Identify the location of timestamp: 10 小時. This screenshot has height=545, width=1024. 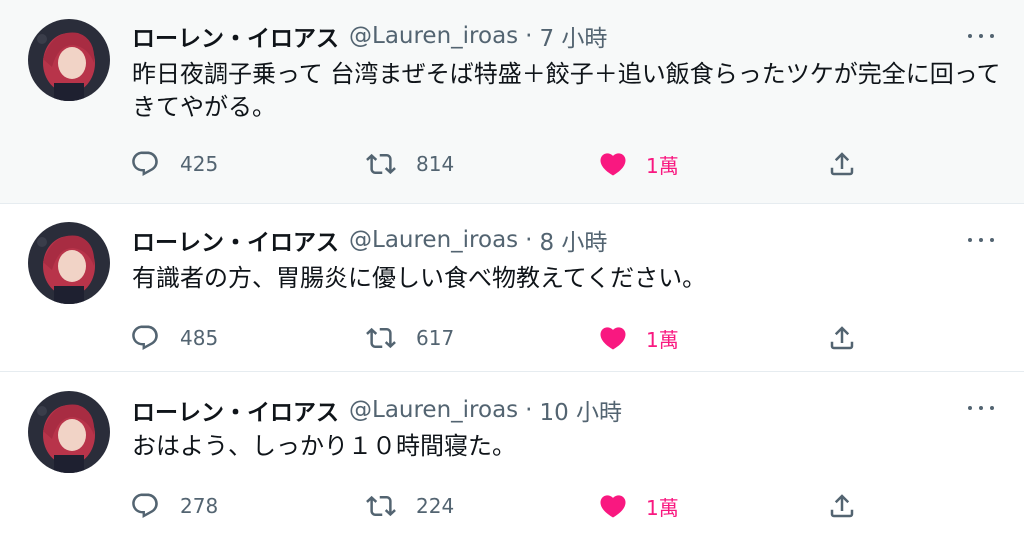
(580, 410).